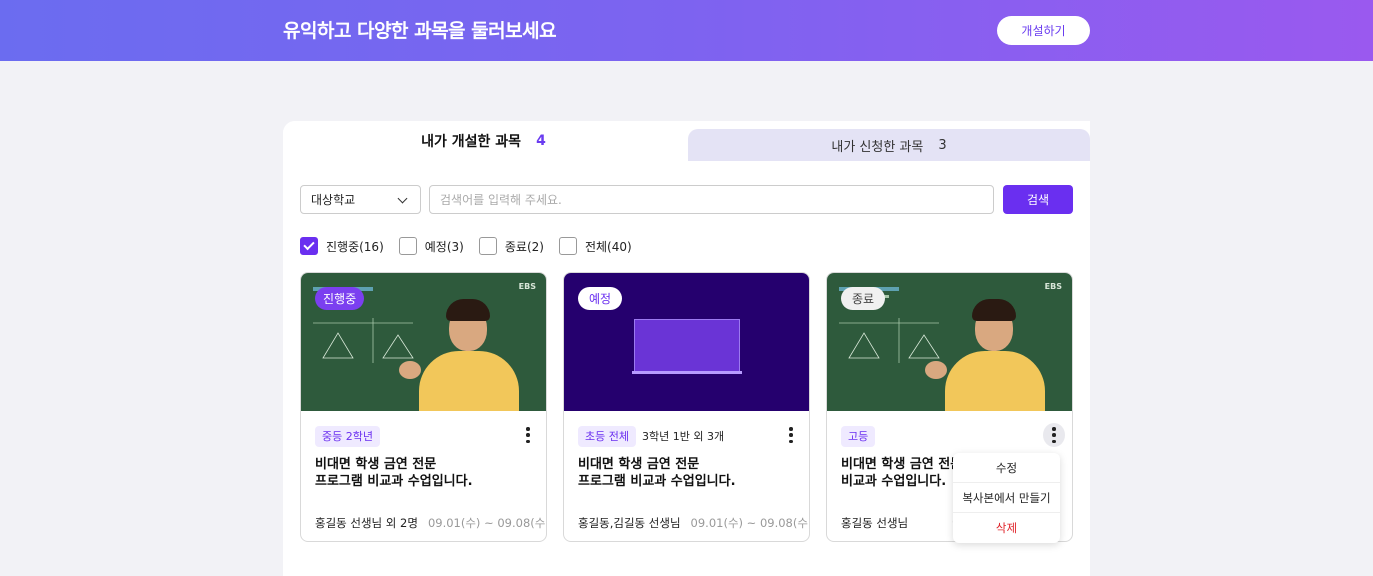  Describe the element at coordinates (444, 246) in the screenshot. I see `filter-label: 예정(3)` at that location.